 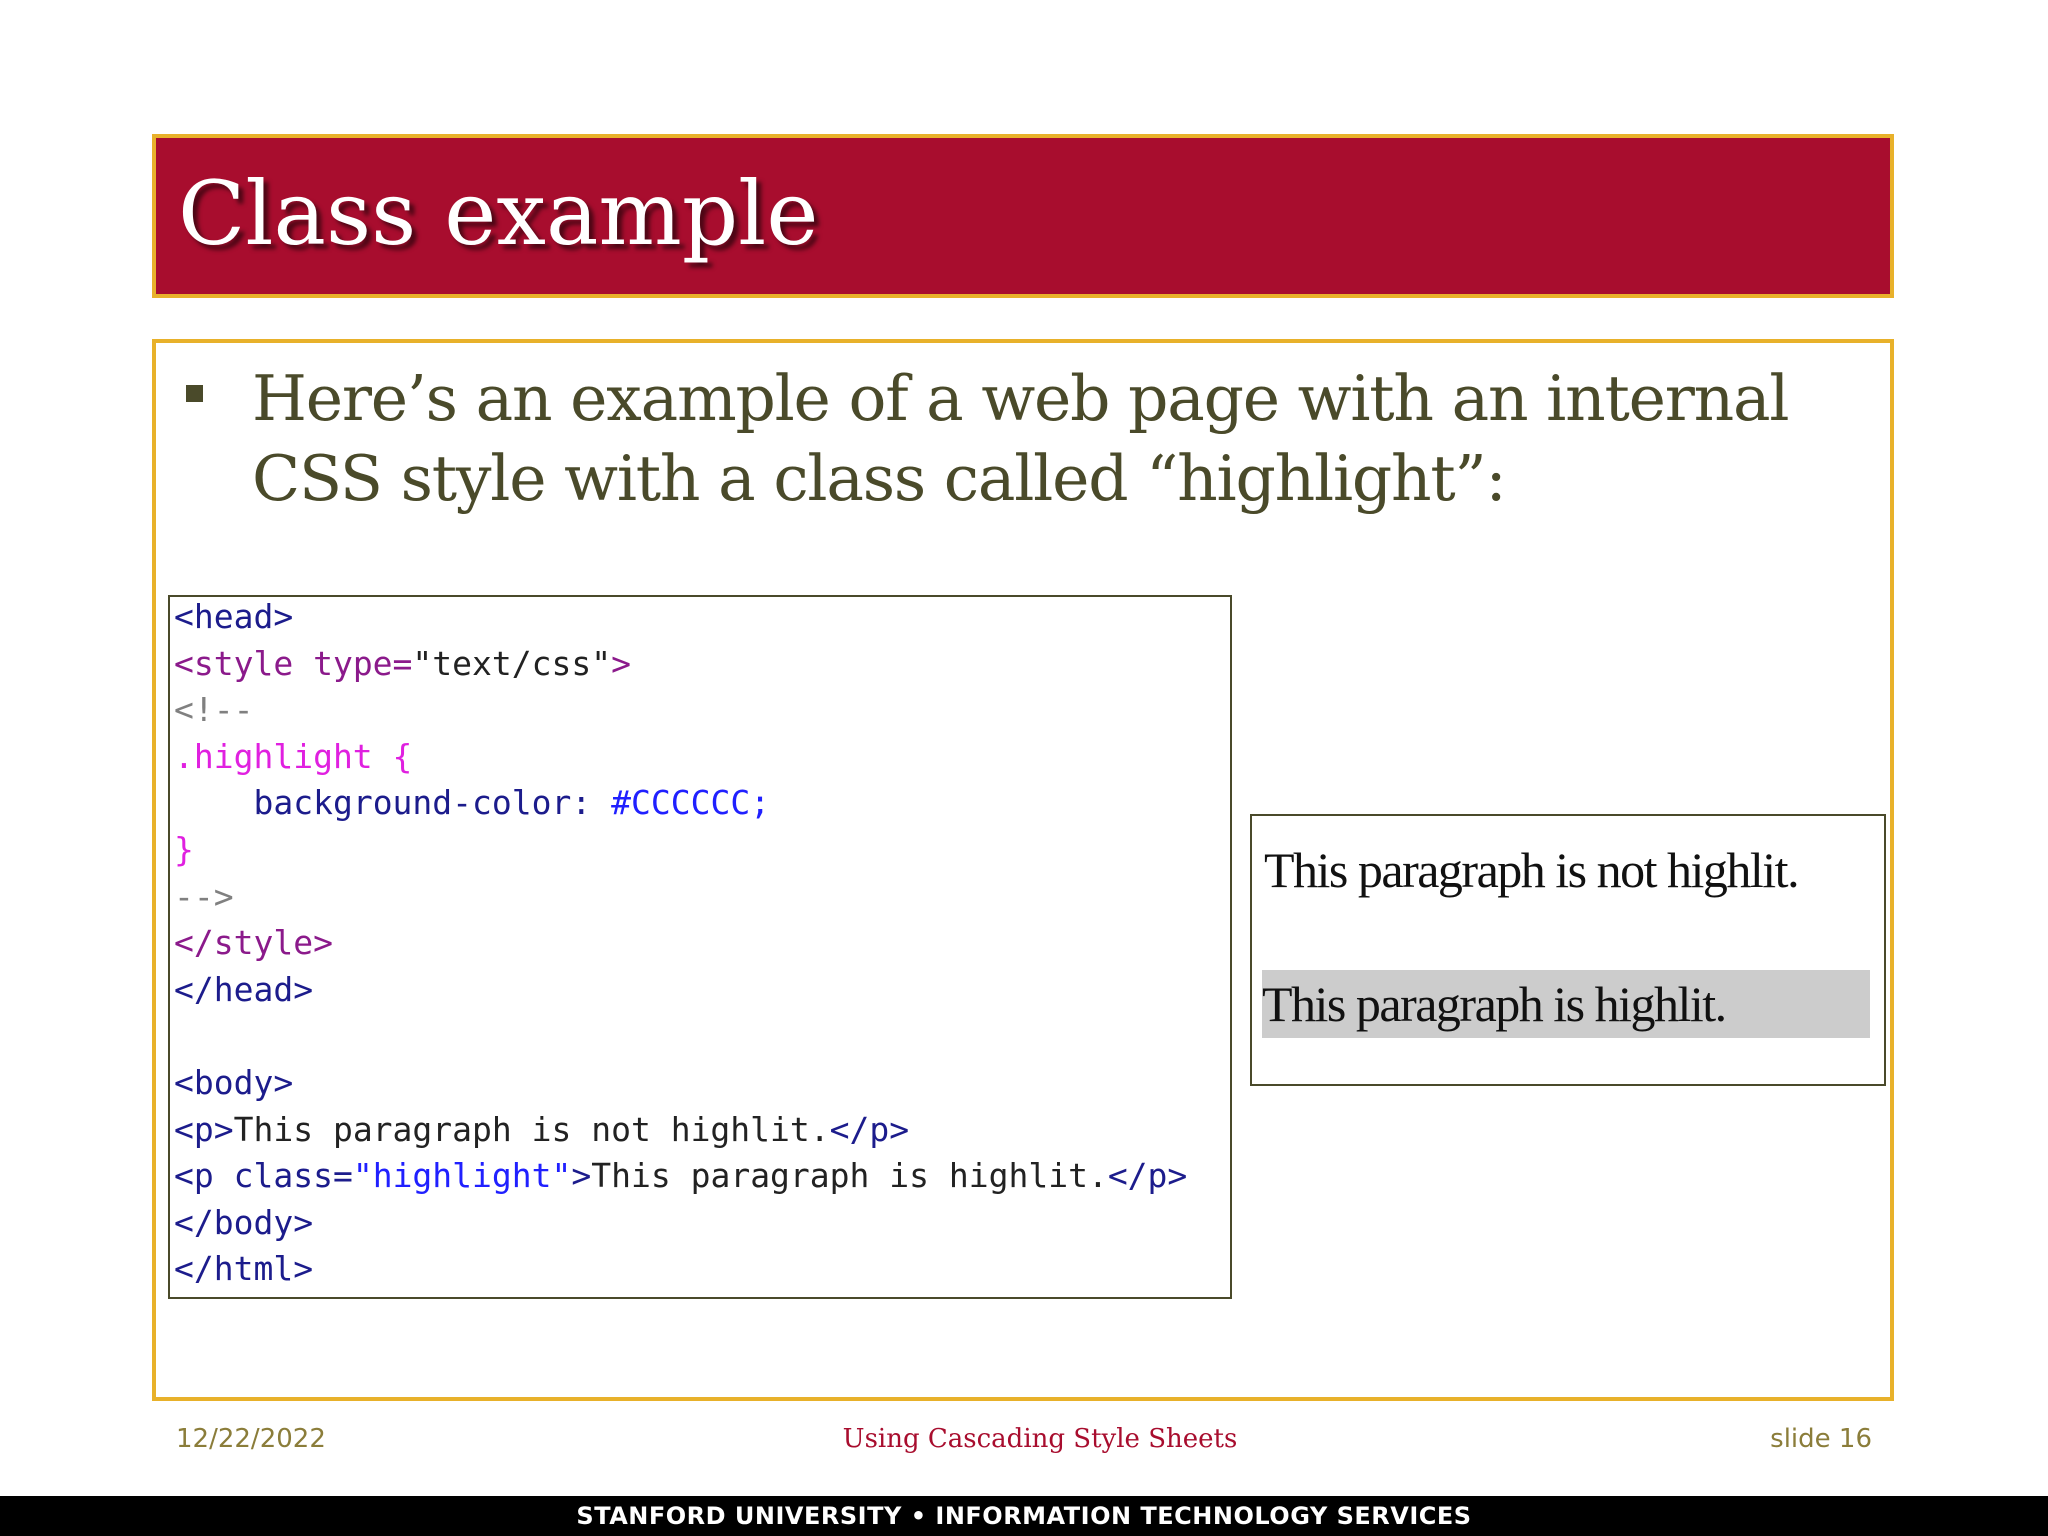 What do you see at coordinates (531, 1129) in the screenshot?
I see `code-token: This paragraph is not highlit.` at bounding box center [531, 1129].